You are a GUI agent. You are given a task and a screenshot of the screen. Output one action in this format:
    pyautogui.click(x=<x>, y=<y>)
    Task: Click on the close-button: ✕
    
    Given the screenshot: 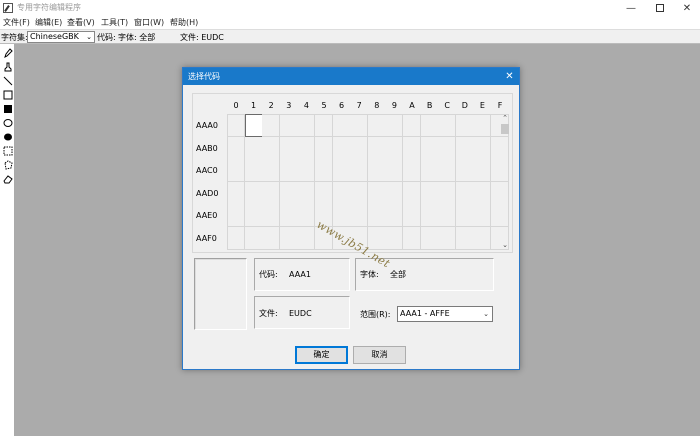 What is the action you would take?
    pyautogui.click(x=686, y=8)
    